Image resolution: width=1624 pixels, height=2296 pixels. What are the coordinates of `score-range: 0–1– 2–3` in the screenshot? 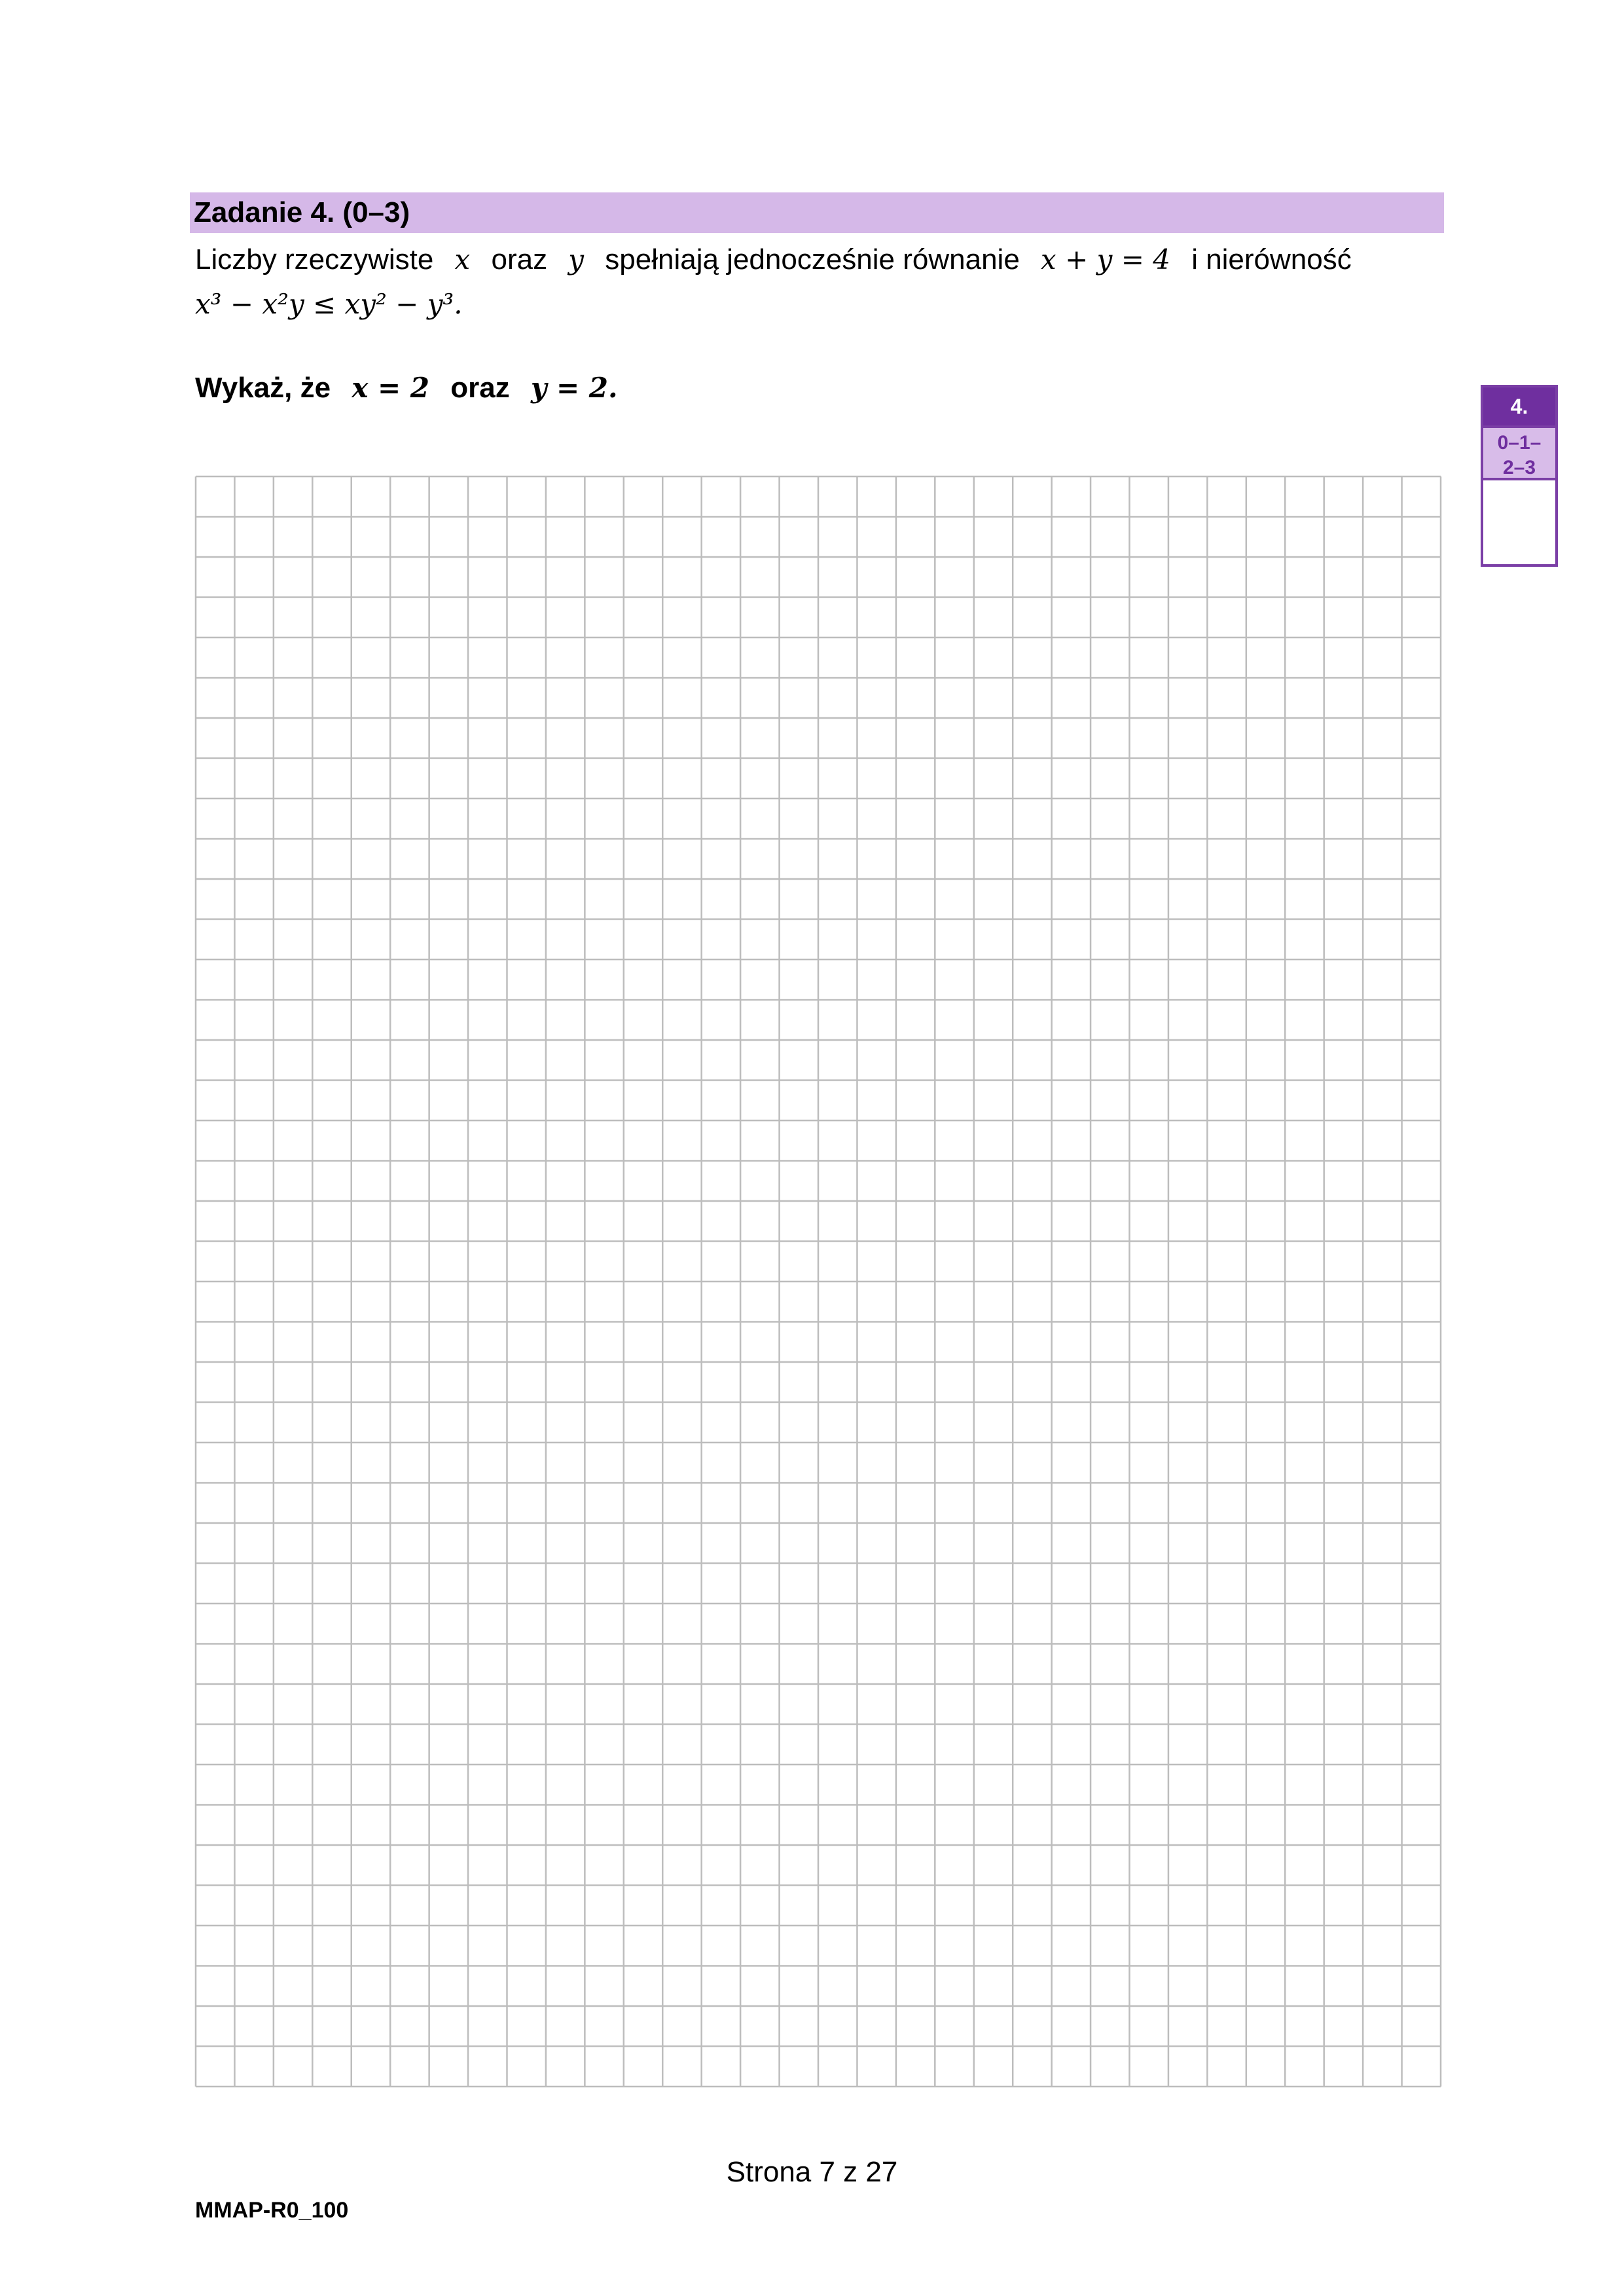 It's located at (1519, 452).